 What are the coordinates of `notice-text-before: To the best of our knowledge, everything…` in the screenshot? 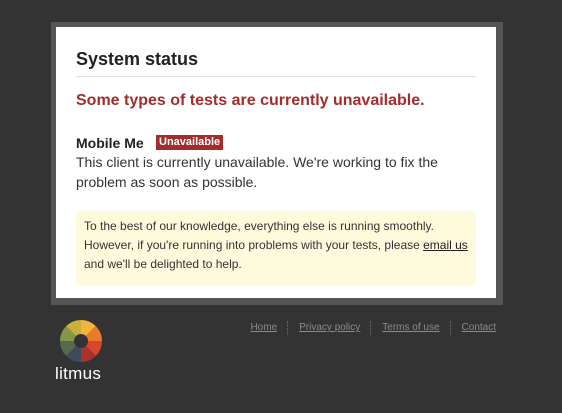 It's located at (259, 235).